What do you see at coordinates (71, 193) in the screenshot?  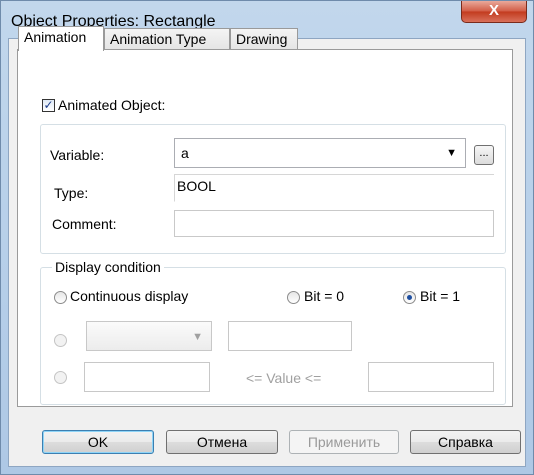 I see `type-label: Type:` at bounding box center [71, 193].